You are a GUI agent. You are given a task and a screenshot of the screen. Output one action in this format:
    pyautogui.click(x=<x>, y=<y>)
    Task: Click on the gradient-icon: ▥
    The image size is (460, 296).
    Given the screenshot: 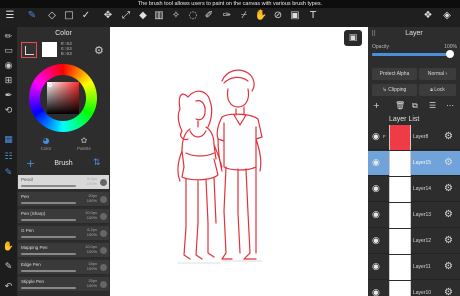 What is the action you would take?
    pyautogui.click(x=159, y=16)
    